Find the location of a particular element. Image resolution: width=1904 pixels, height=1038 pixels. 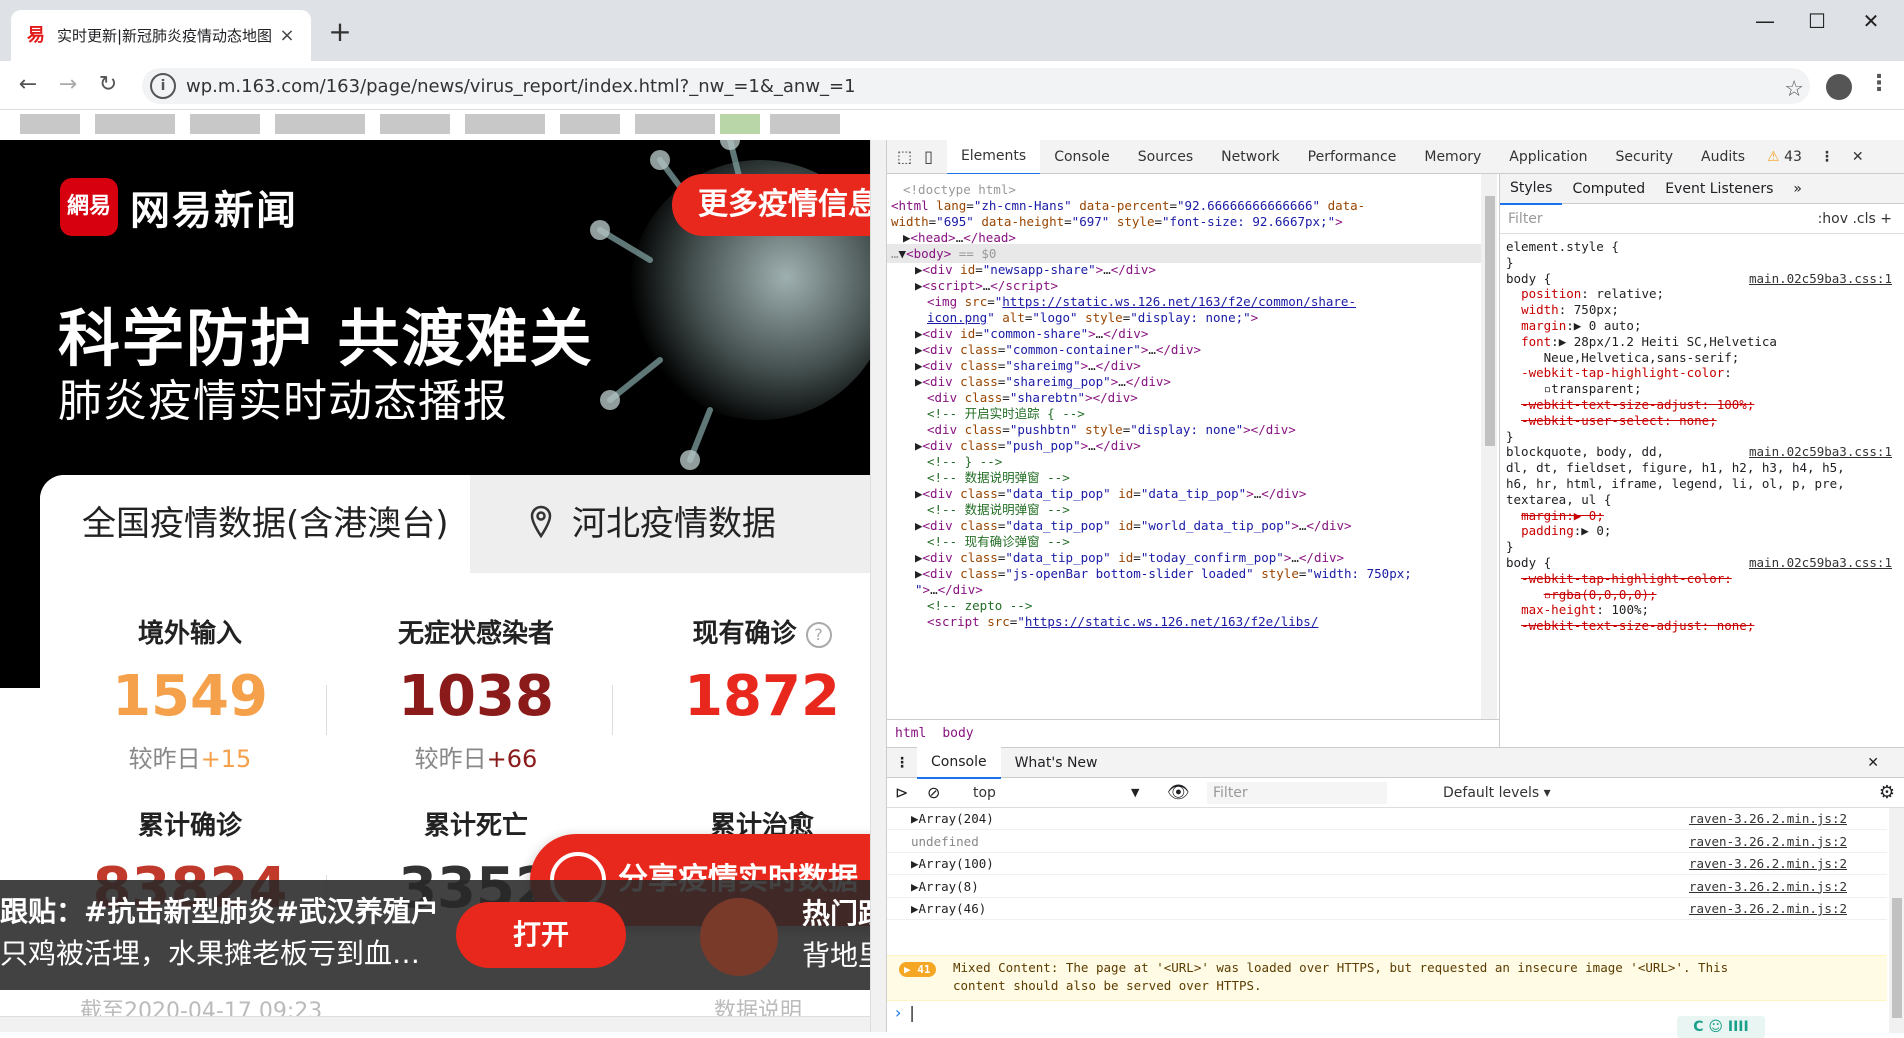

styles-tab-computed: Computed is located at coordinates (1608, 189).